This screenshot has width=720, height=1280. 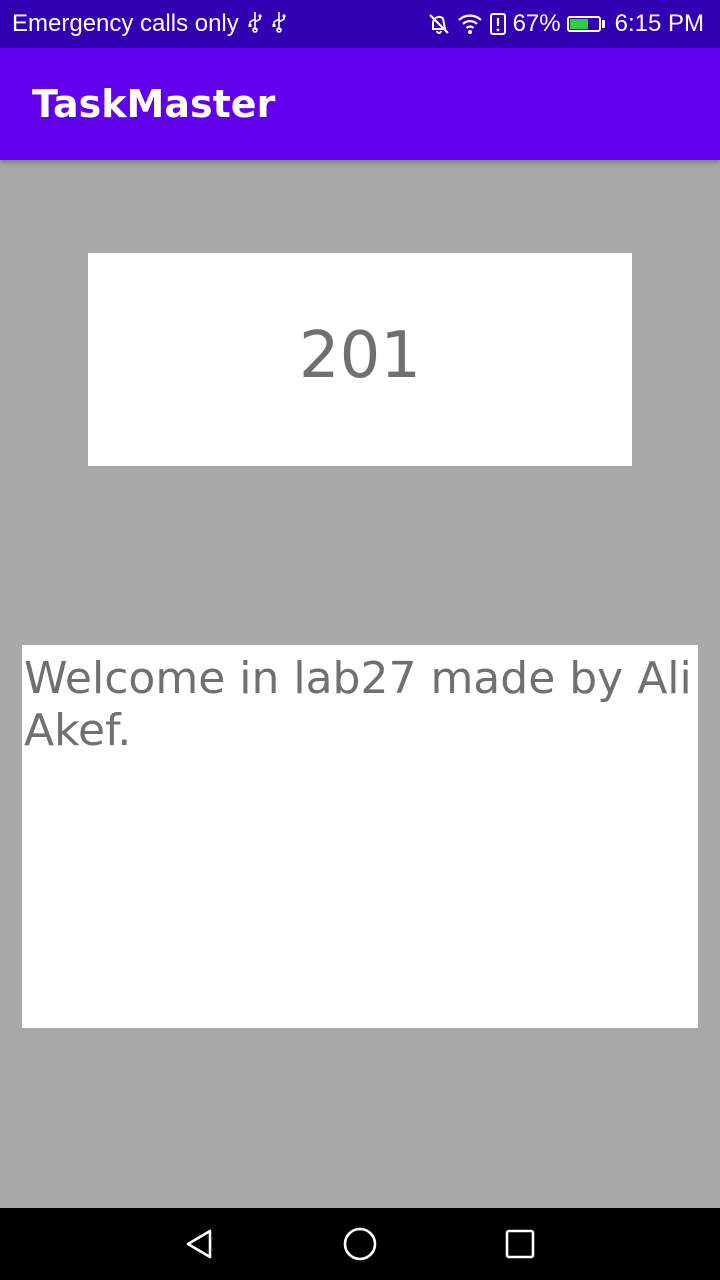 I want to click on app-bar: TaskMaster, so click(x=360, y=104).